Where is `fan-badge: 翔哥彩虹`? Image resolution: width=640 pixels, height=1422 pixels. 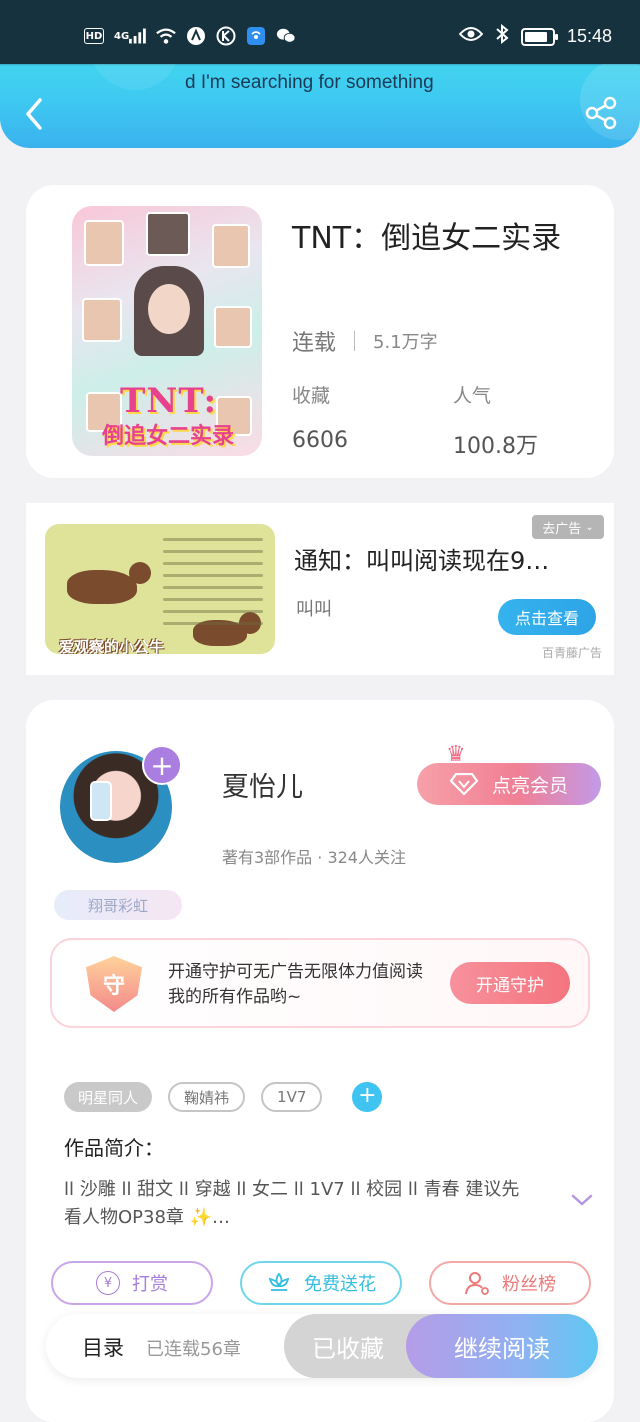 fan-badge: 翔哥彩虹 is located at coordinates (118, 905).